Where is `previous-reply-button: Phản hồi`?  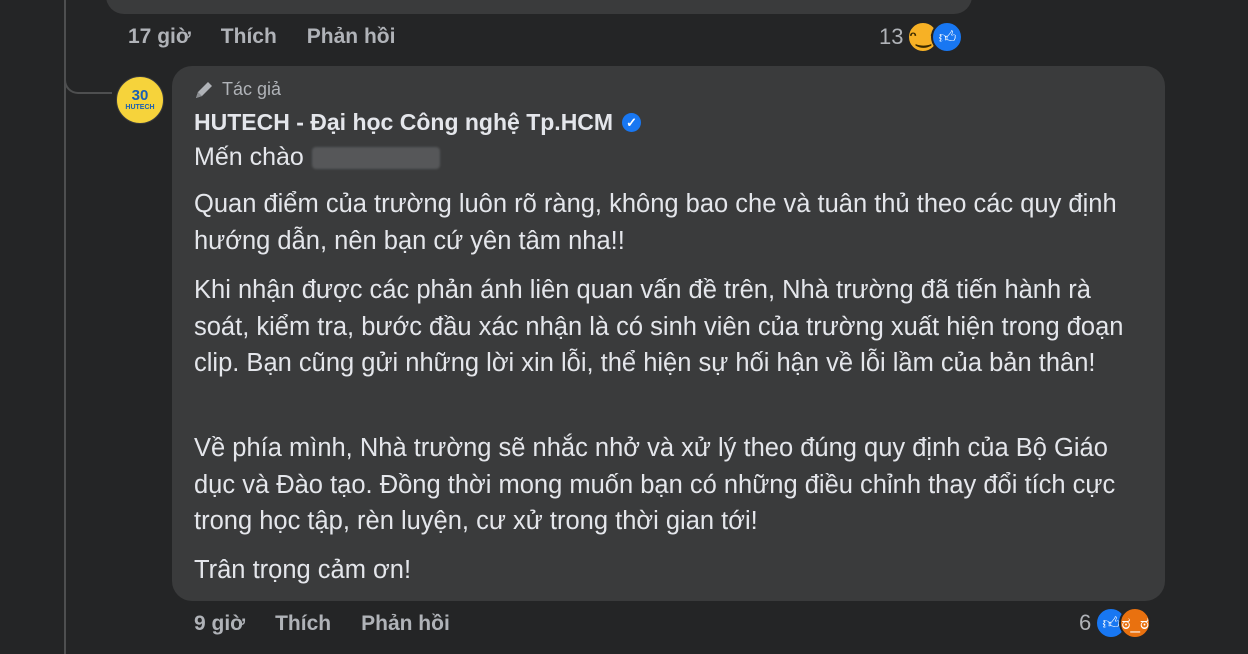
previous-reply-button: Phản hồi is located at coordinates (351, 37).